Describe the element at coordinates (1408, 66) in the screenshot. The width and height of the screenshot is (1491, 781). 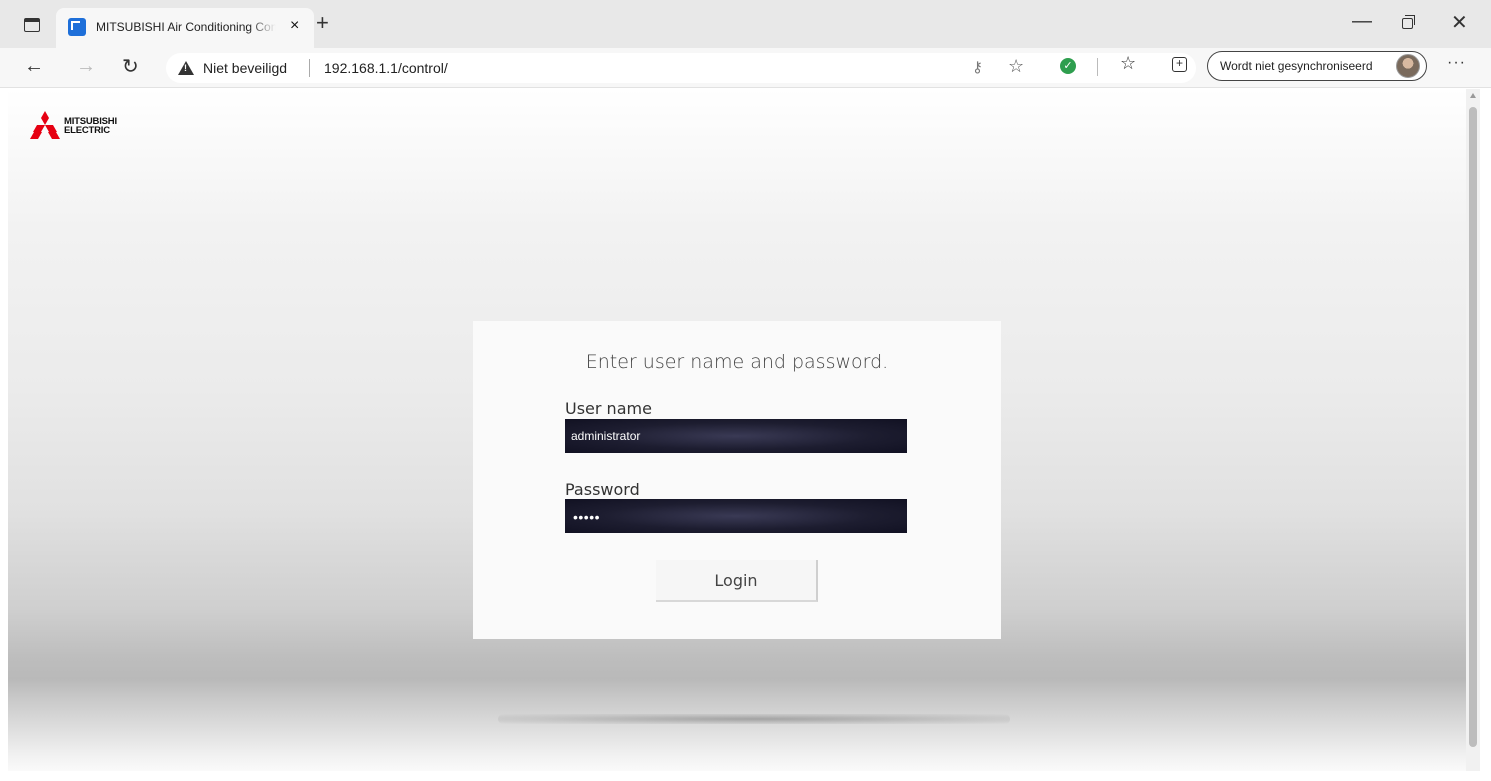
I see `avatar` at that location.